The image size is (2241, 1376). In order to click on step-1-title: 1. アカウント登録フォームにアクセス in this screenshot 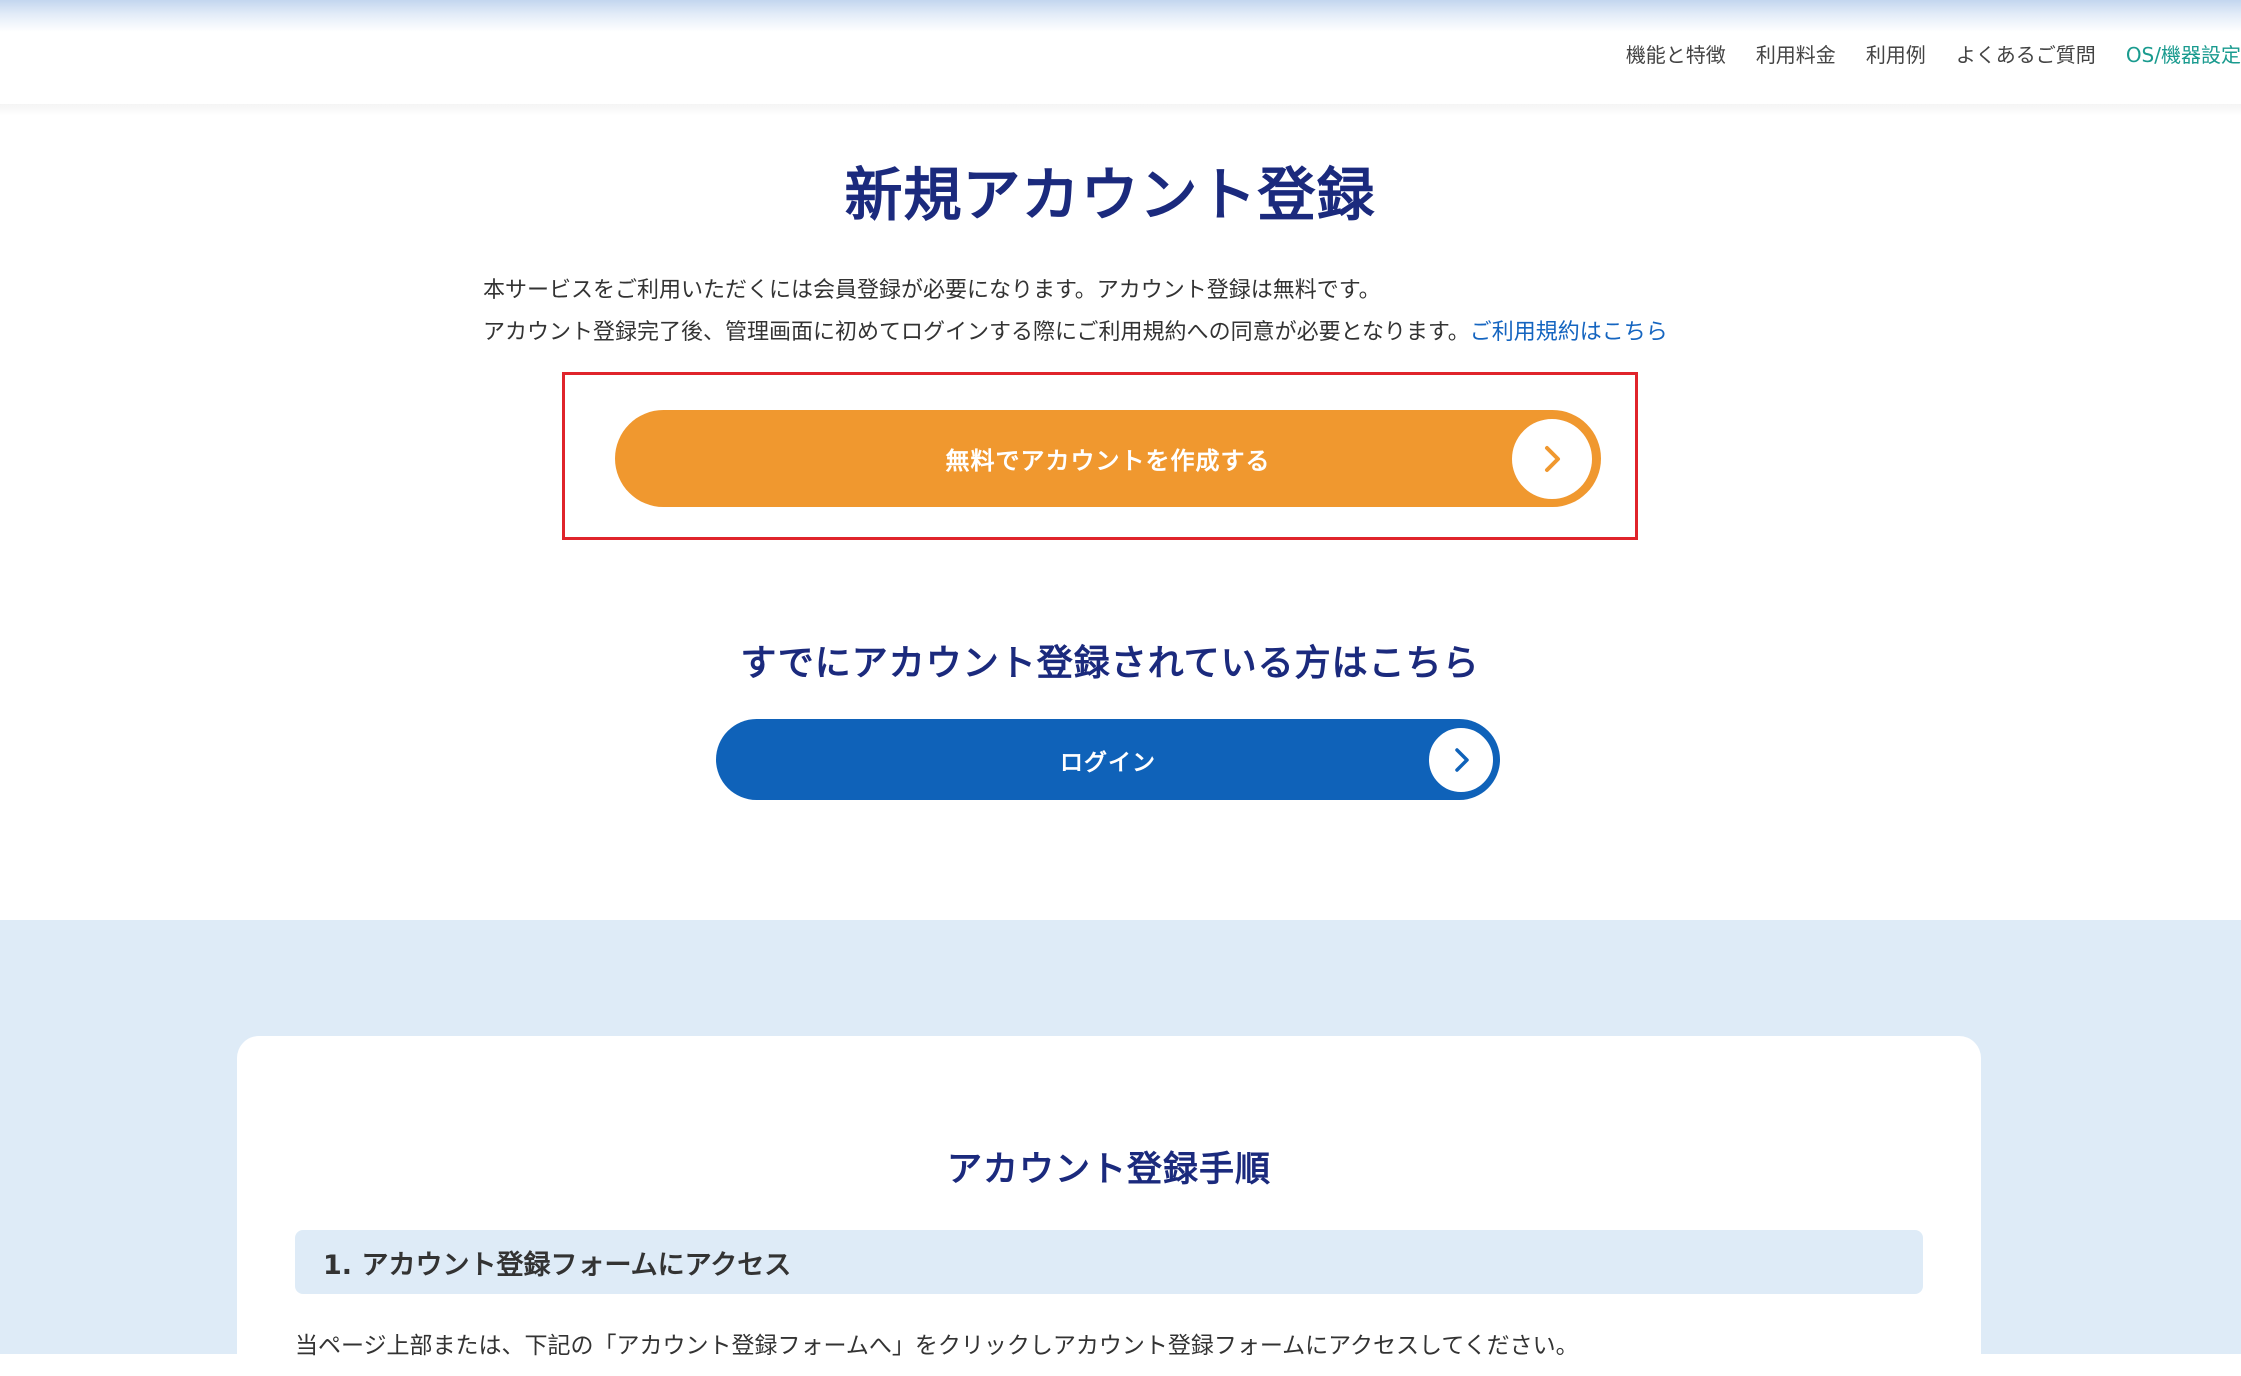, I will do `click(557, 1265)`.